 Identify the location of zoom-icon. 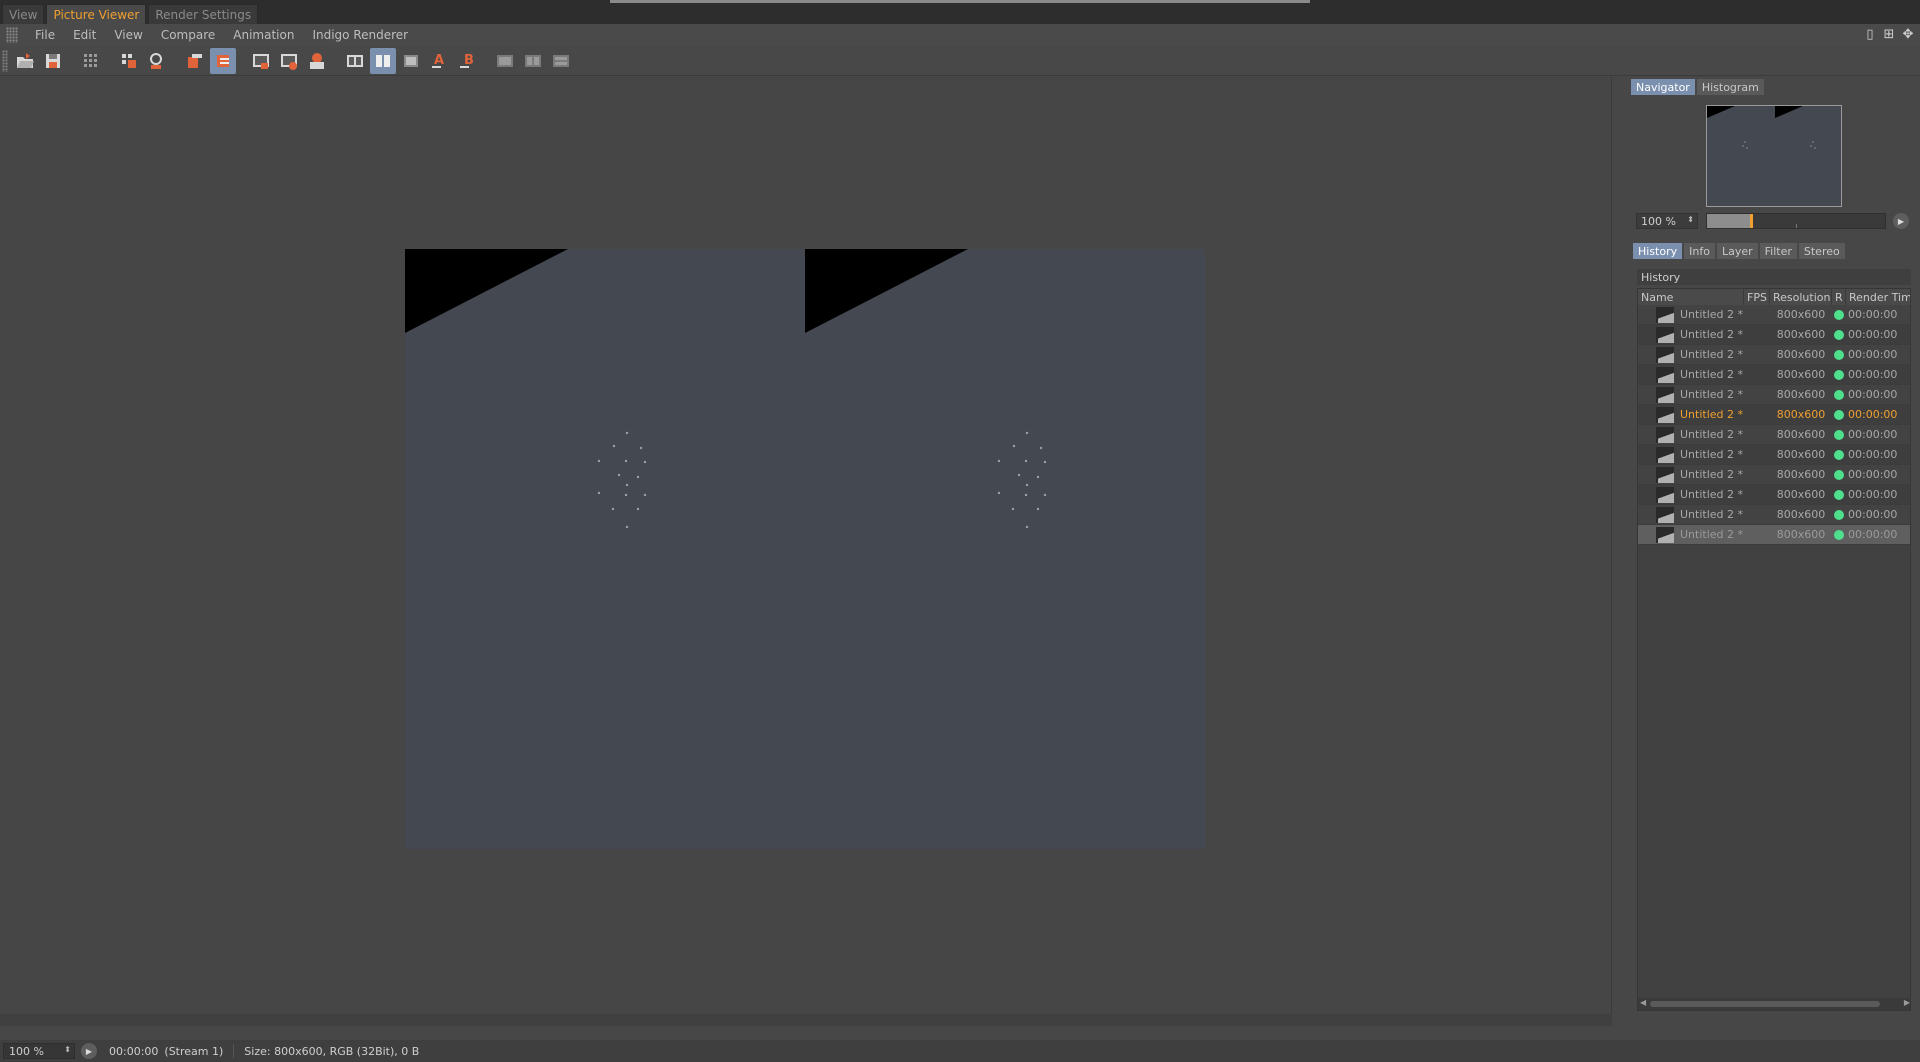
(157, 61).